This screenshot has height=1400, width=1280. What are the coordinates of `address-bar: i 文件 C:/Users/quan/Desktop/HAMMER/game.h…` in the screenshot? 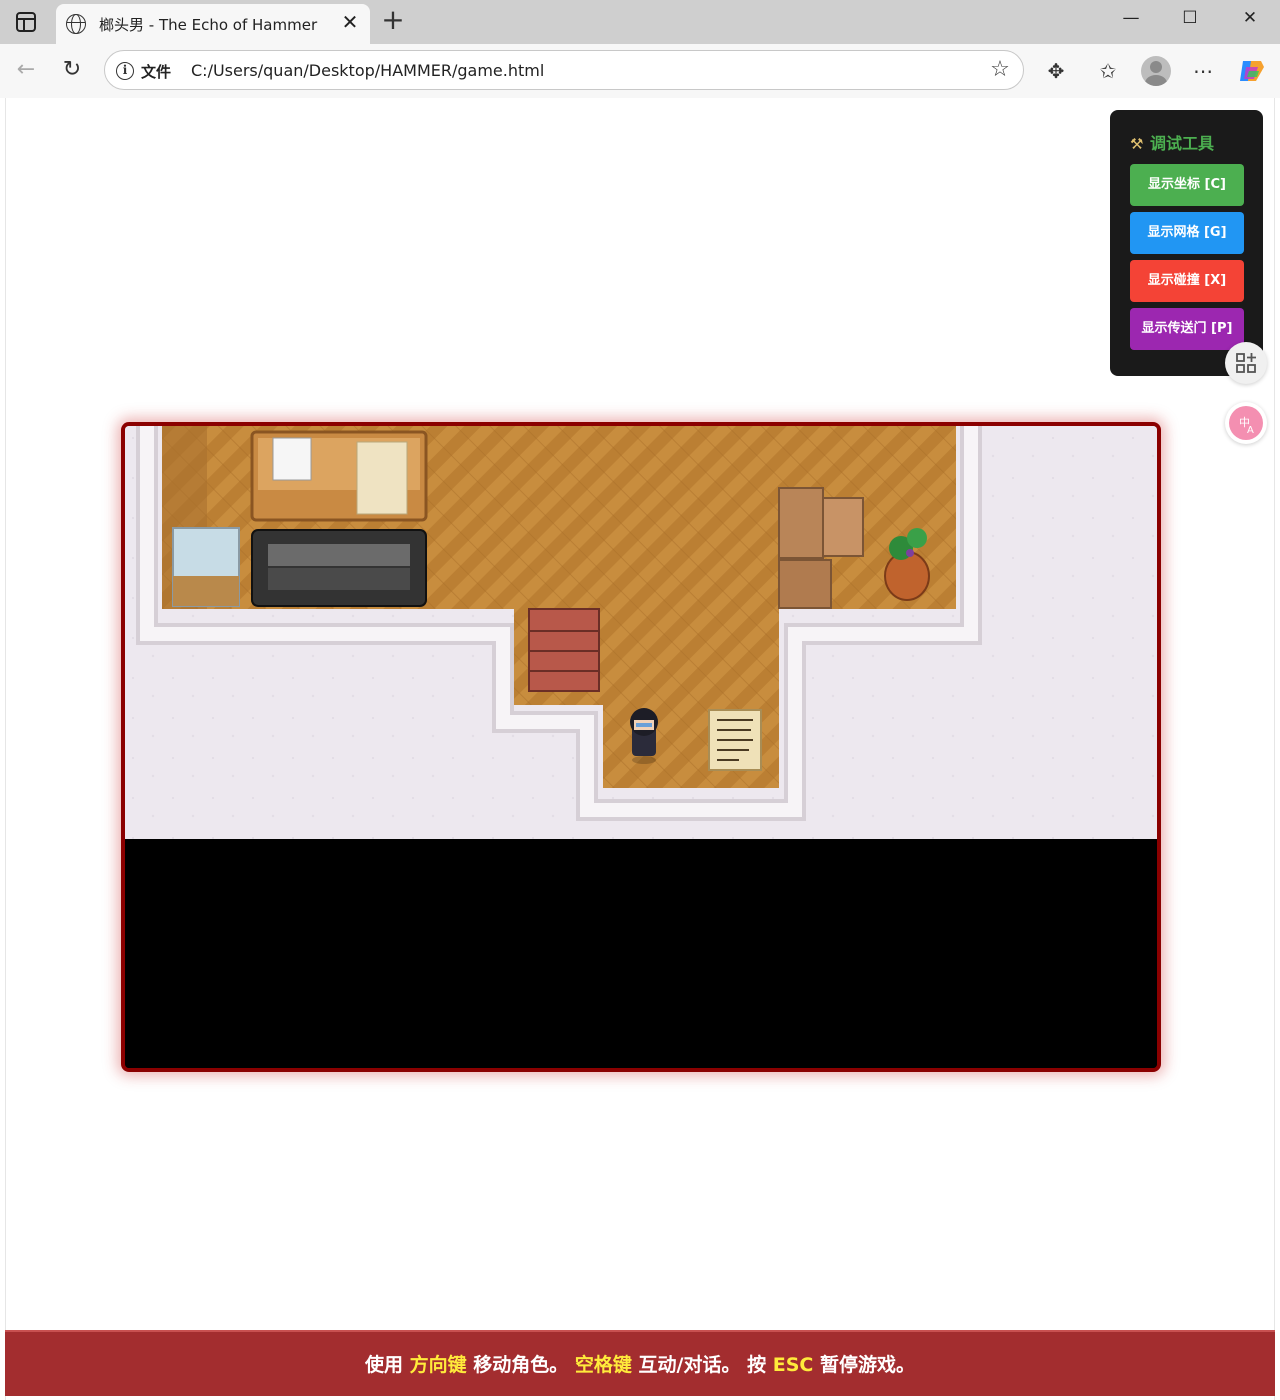 It's located at (564, 70).